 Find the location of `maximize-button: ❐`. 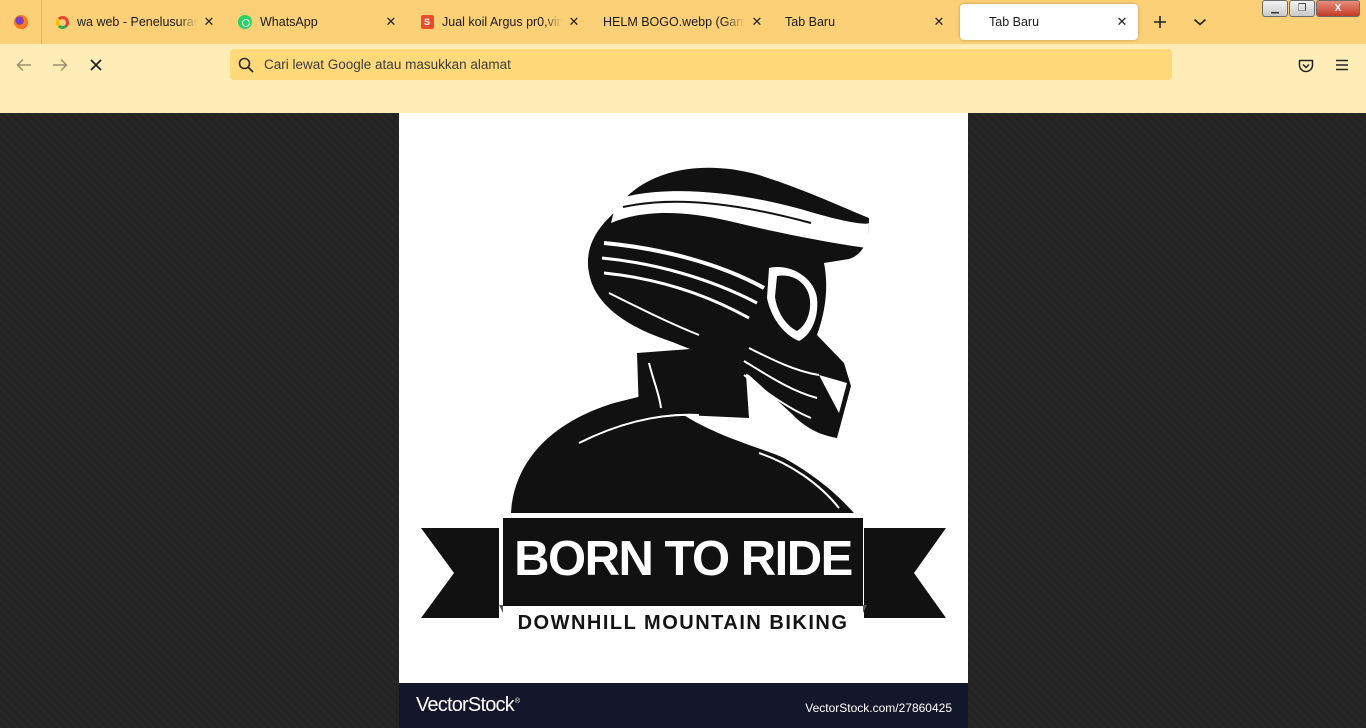

maximize-button: ❐ is located at coordinates (1302, 8).